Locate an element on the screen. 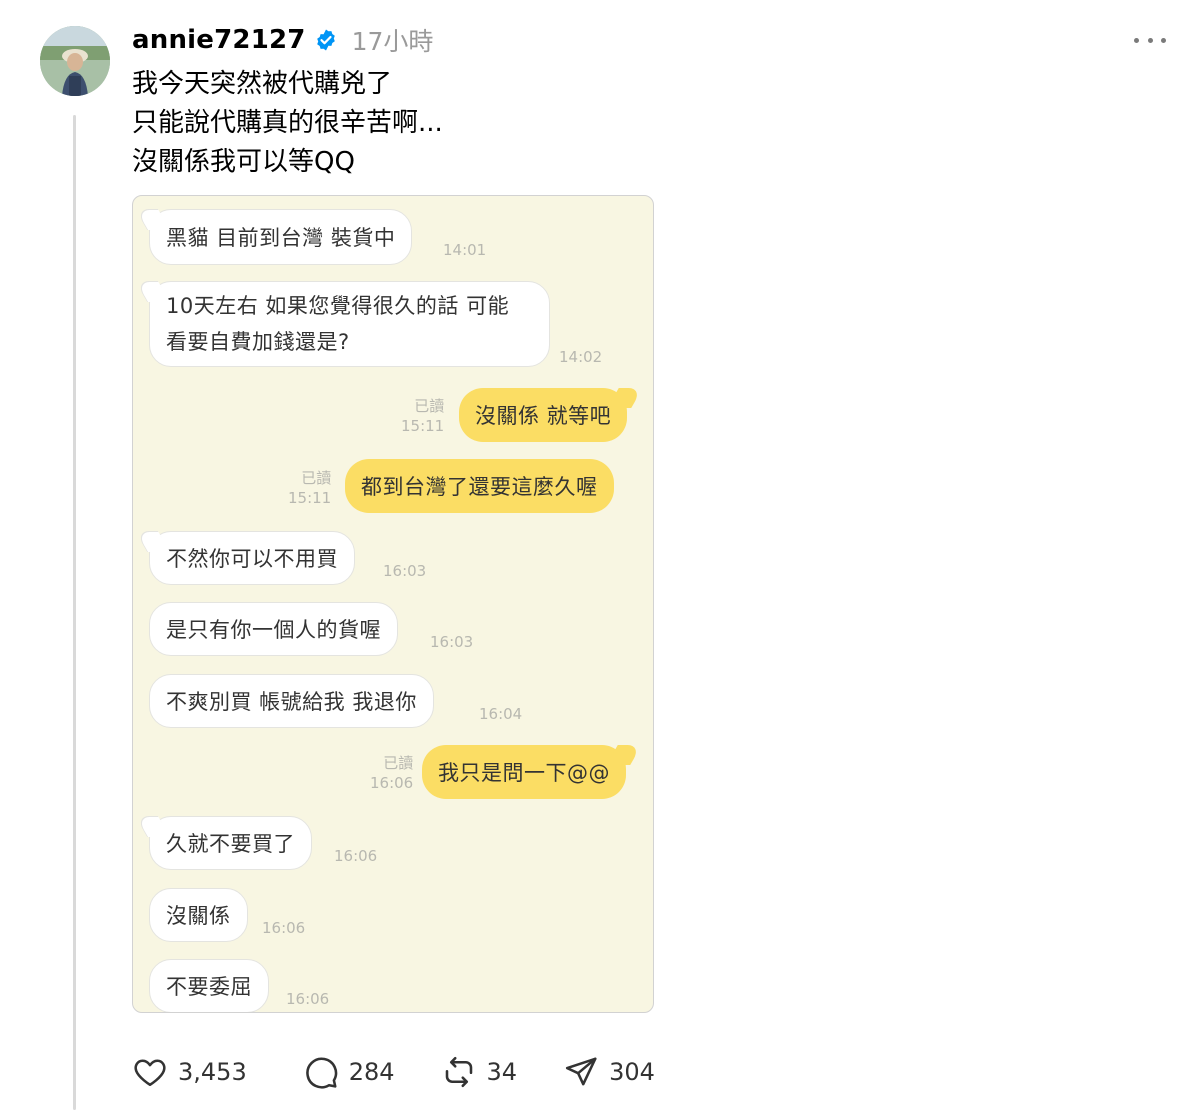  share-count: 304 is located at coordinates (632, 1072).